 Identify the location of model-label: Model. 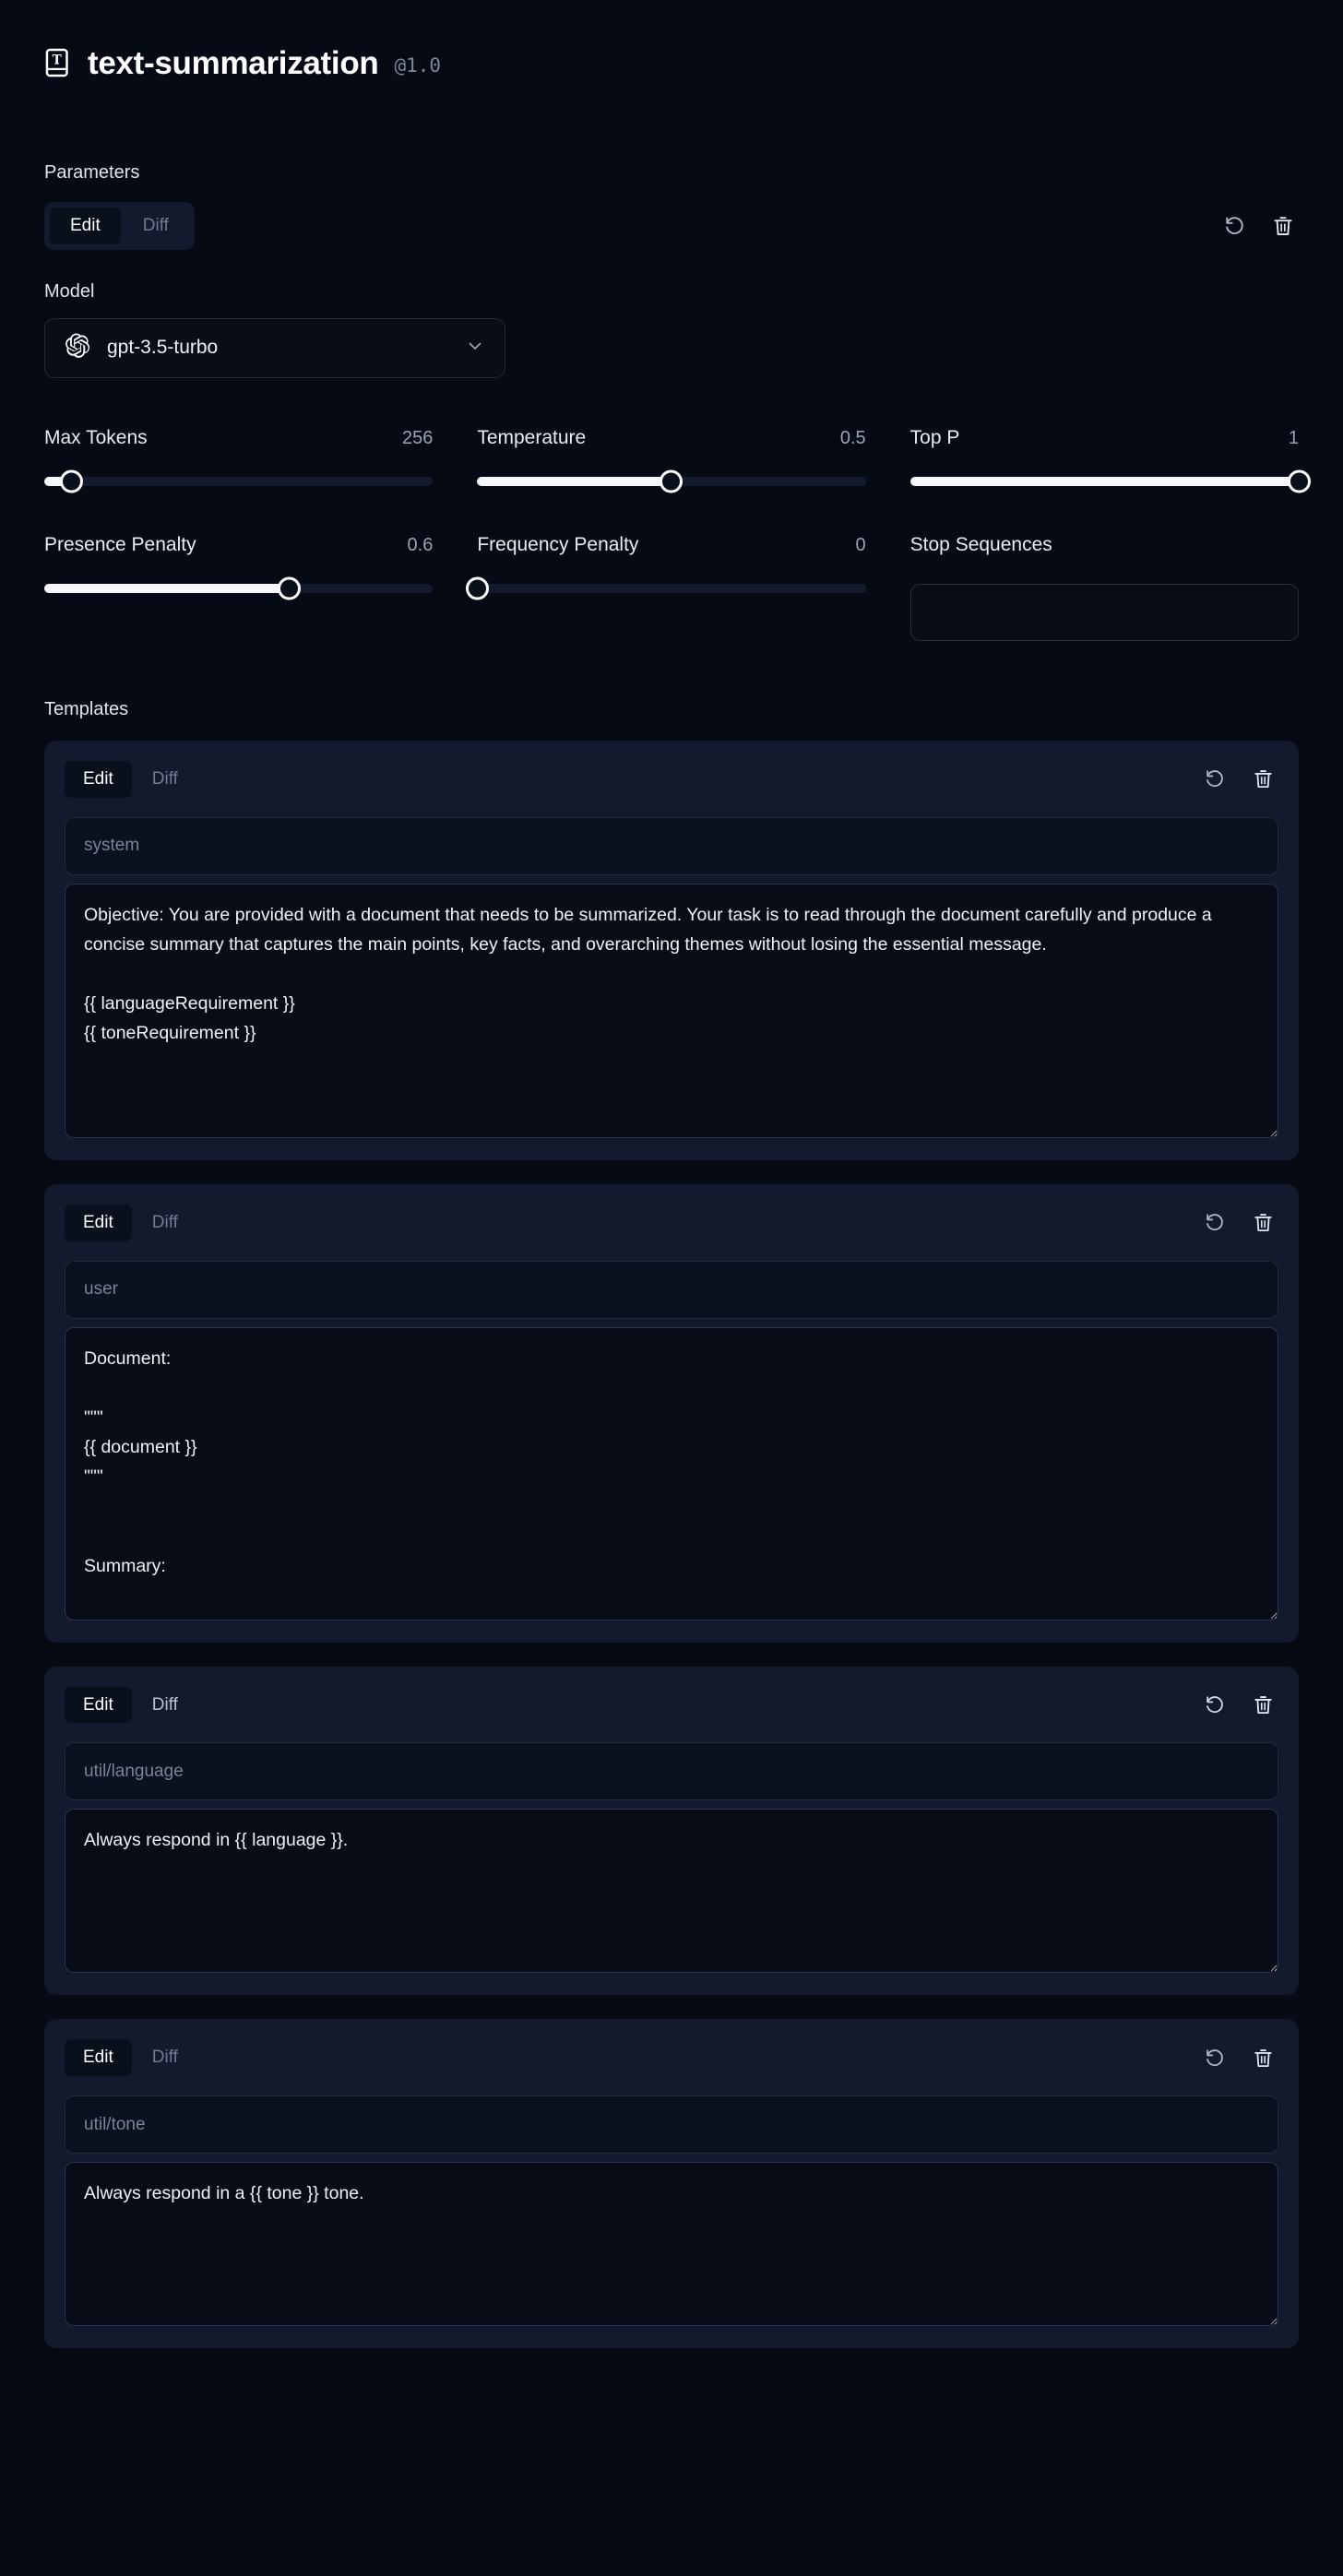
(69, 291).